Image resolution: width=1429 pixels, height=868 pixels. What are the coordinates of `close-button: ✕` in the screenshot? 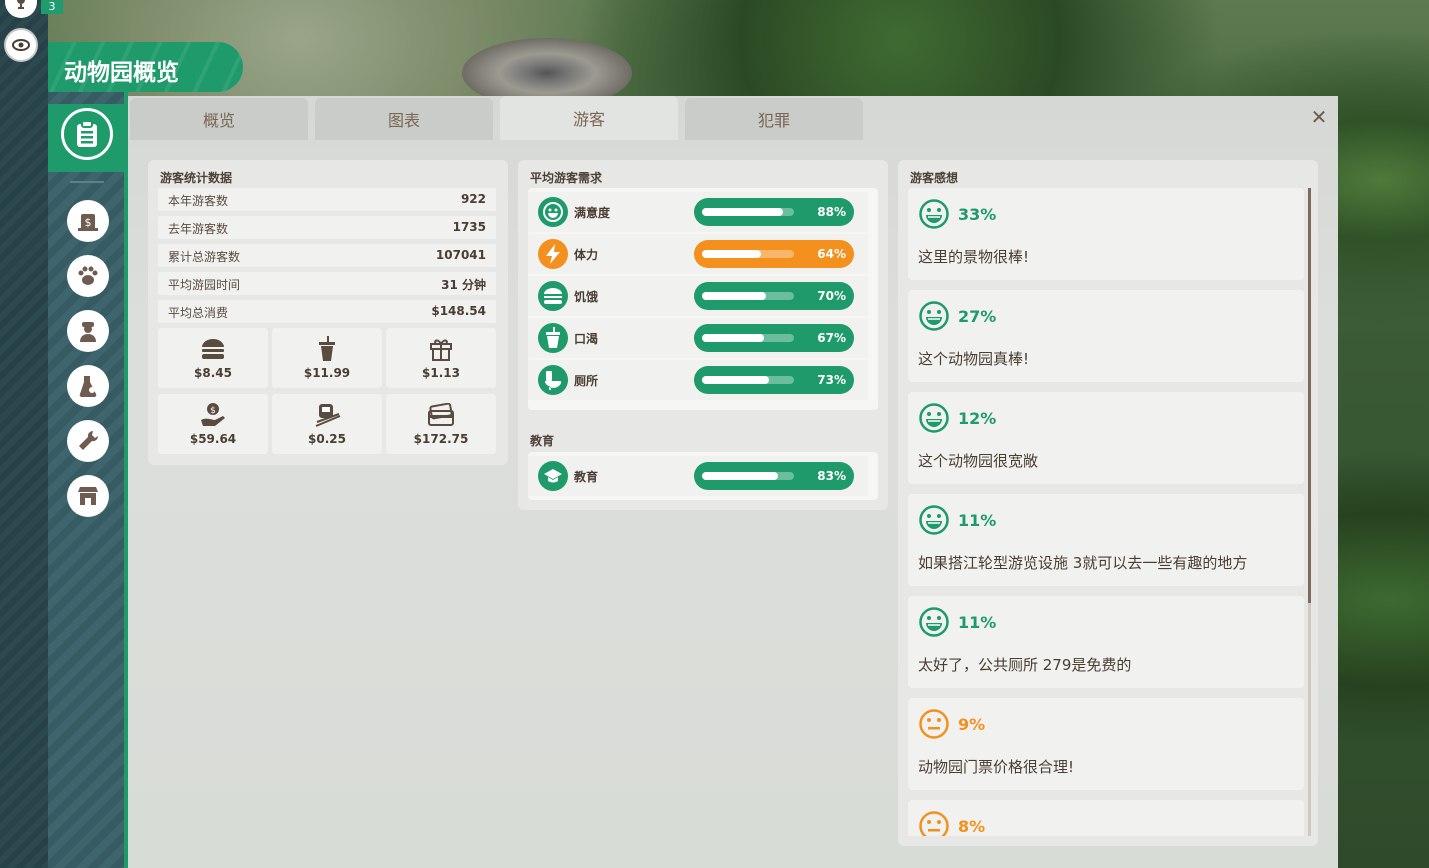 It's located at (1319, 117).